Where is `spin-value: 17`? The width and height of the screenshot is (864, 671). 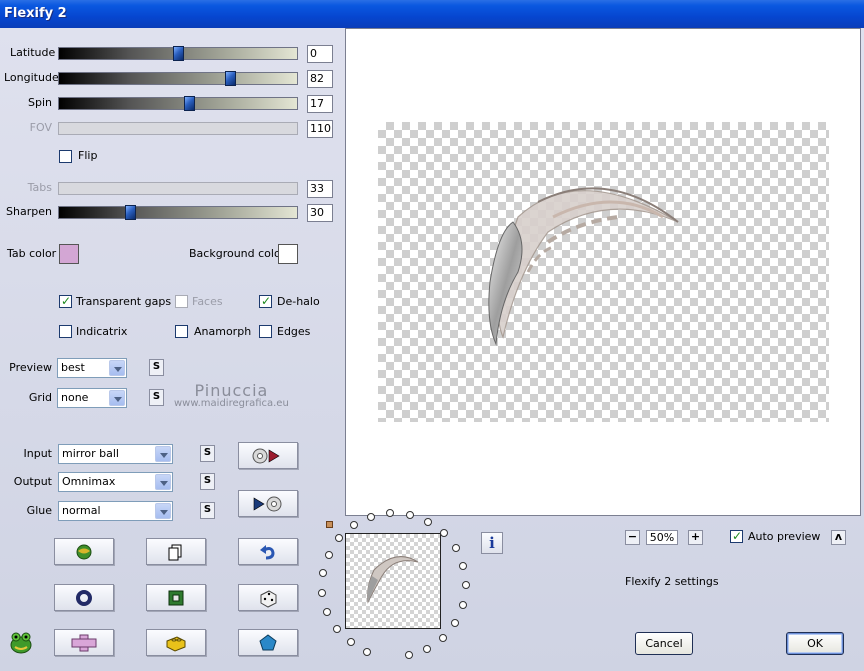
spin-value: 17 is located at coordinates (320, 104).